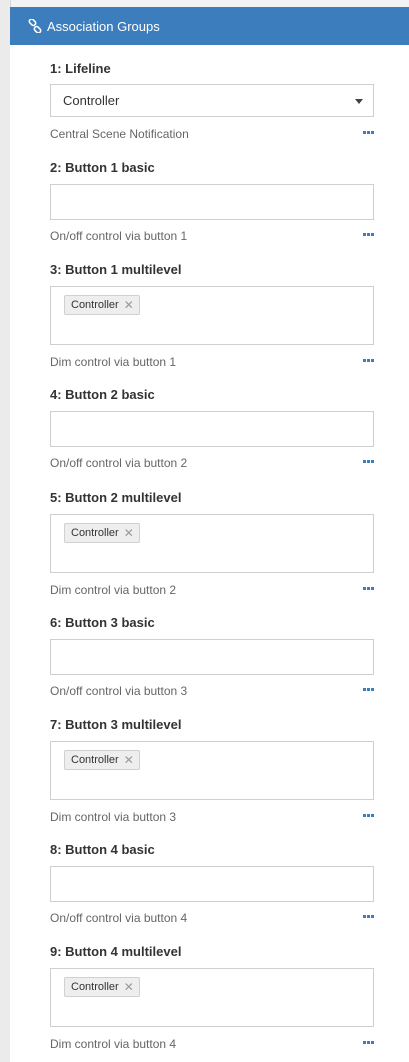  What do you see at coordinates (212, 1043) in the screenshot?
I see `description-row: Dim control via button 4` at bounding box center [212, 1043].